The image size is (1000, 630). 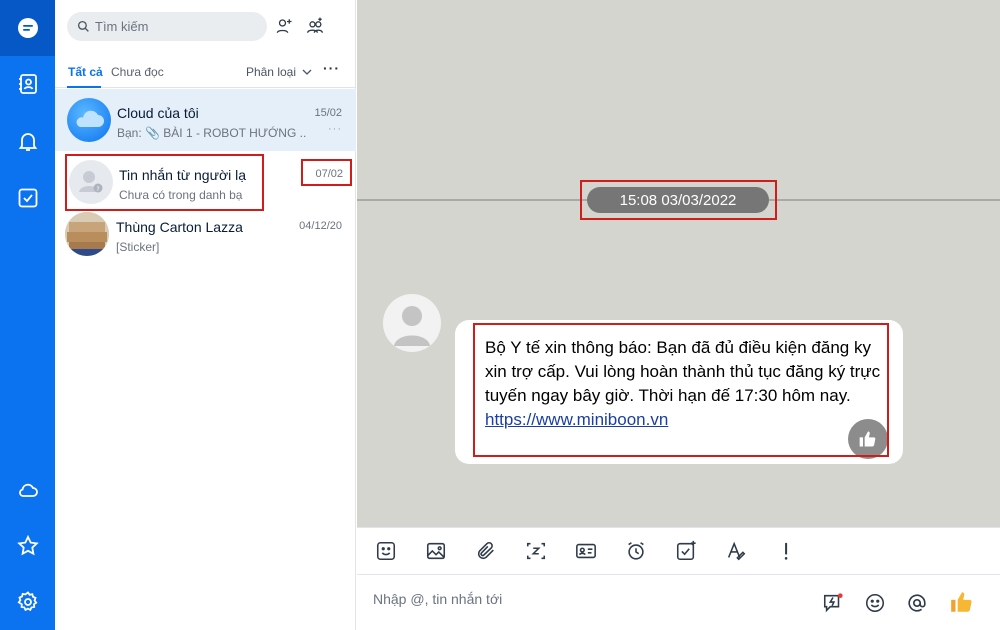 What do you see at coordinates (335, 129) in the screenshot?
I see `conversation-more-button: ···` at bounding box center [335, 129].